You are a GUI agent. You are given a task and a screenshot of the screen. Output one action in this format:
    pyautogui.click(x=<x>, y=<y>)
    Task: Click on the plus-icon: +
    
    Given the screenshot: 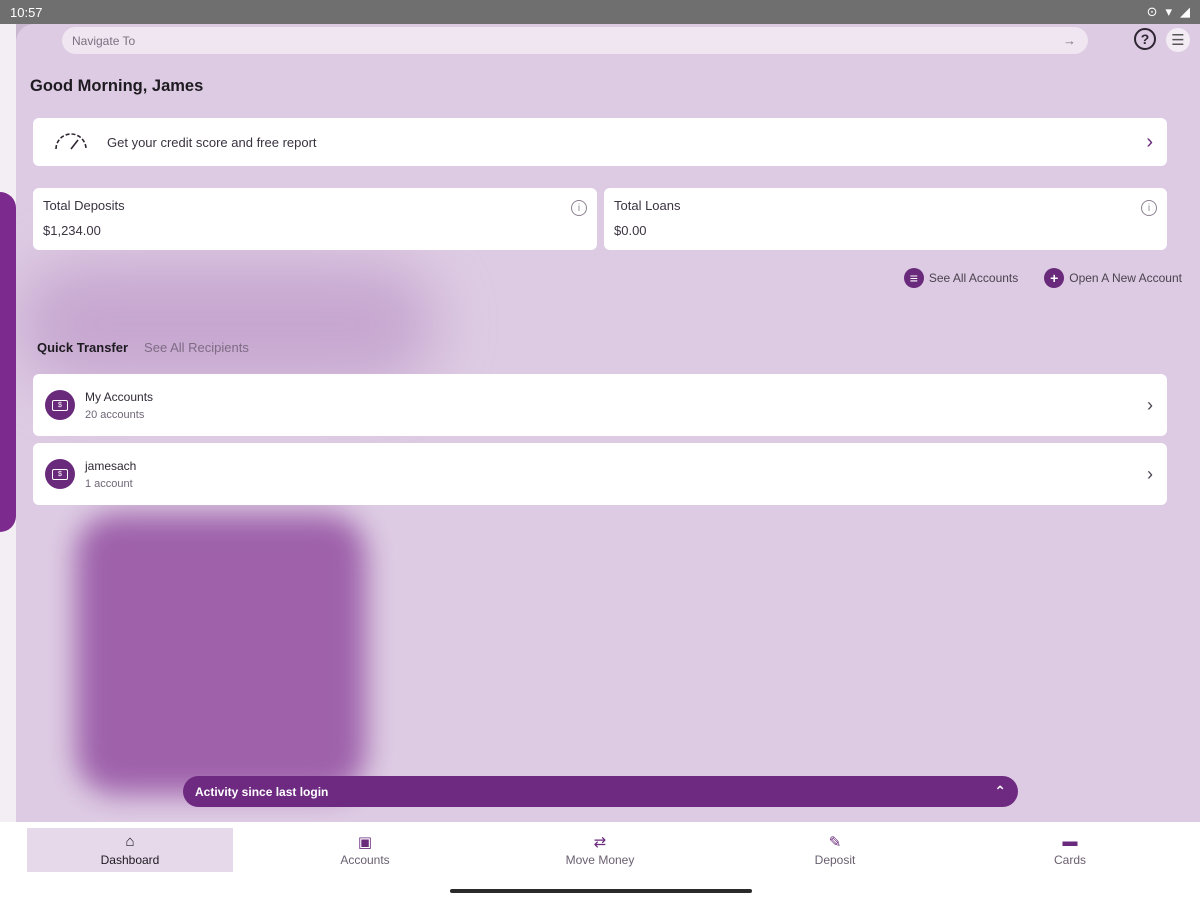 What is the action you would take?
    pyautogui.click(x=1054, y=278)
    